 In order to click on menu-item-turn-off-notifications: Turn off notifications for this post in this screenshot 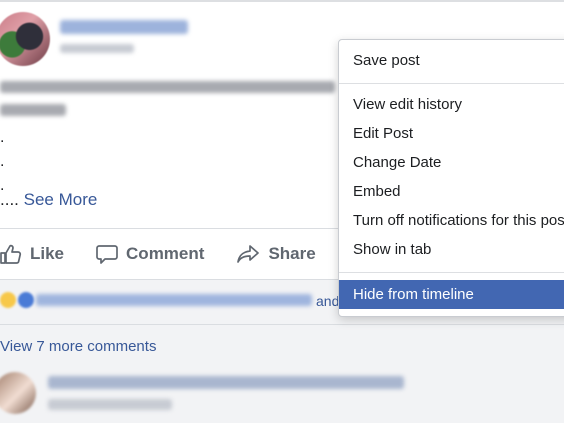, I will do `click(451, 220)`.